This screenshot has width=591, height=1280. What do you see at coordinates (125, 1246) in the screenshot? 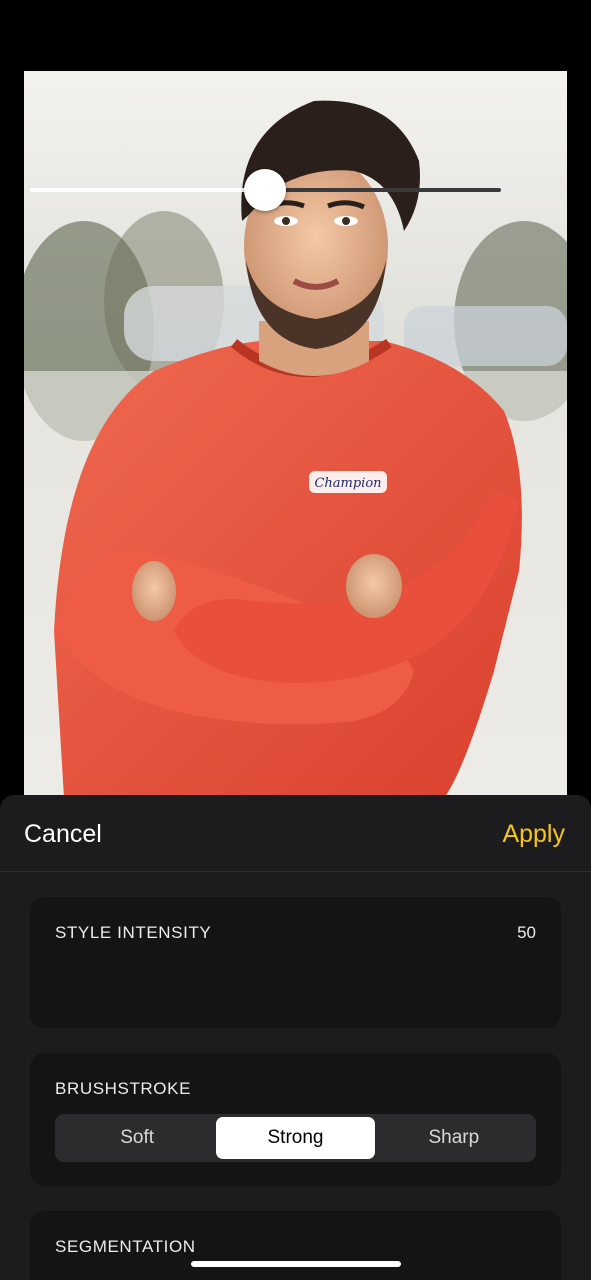
I see `segmentation-label: SEGMENTATION` at bounding box center [125, 1246].